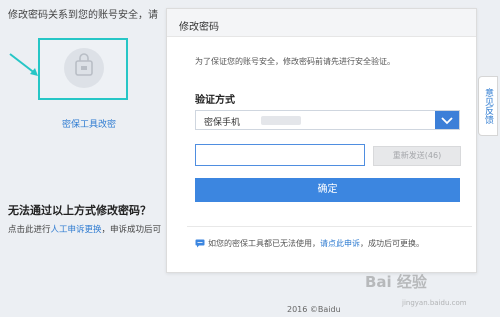 The image size is (500, 317). What do you see at coordinates (76, 230) in the screenshot?
I see `manual-appeal-link: 人工申诉更换` at bounding box center [76, 230].